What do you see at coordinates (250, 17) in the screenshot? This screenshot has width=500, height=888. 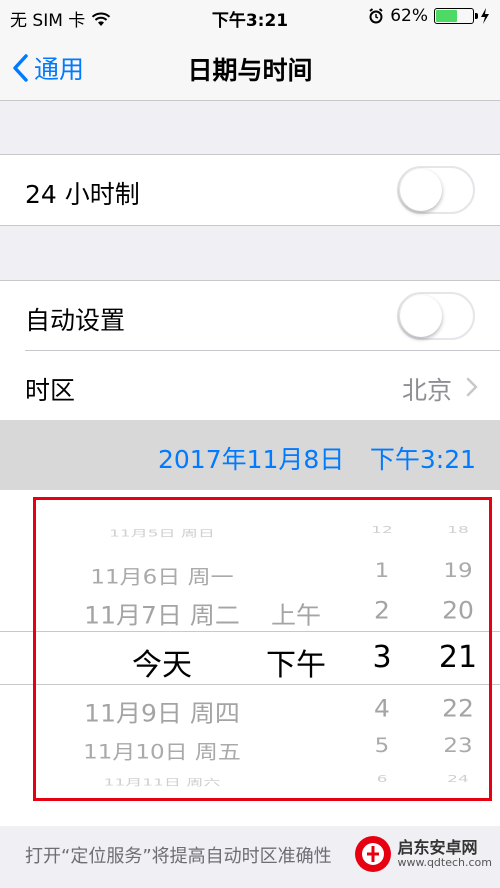 I see `status-bar: 无 SIM 卡 下午3:21 62%` at bounding box center [250, 17].